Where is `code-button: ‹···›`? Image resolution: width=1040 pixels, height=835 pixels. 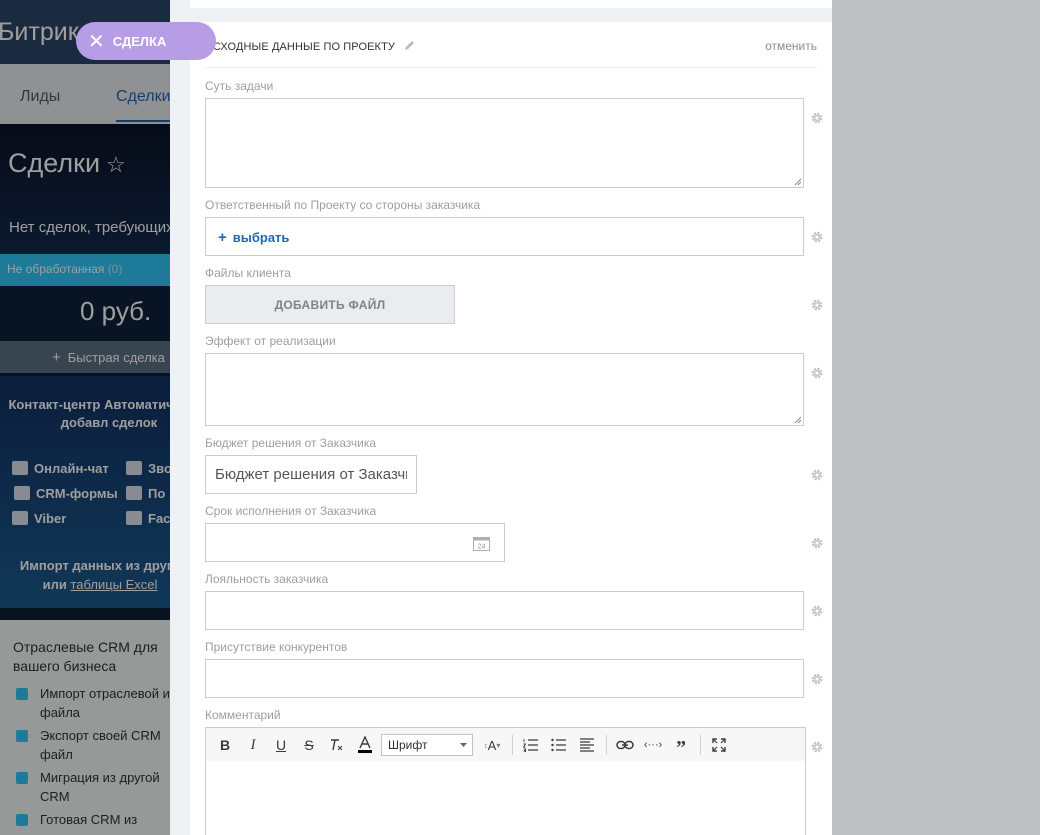 code-button: ‹···› is located at coordinates (653, 745).